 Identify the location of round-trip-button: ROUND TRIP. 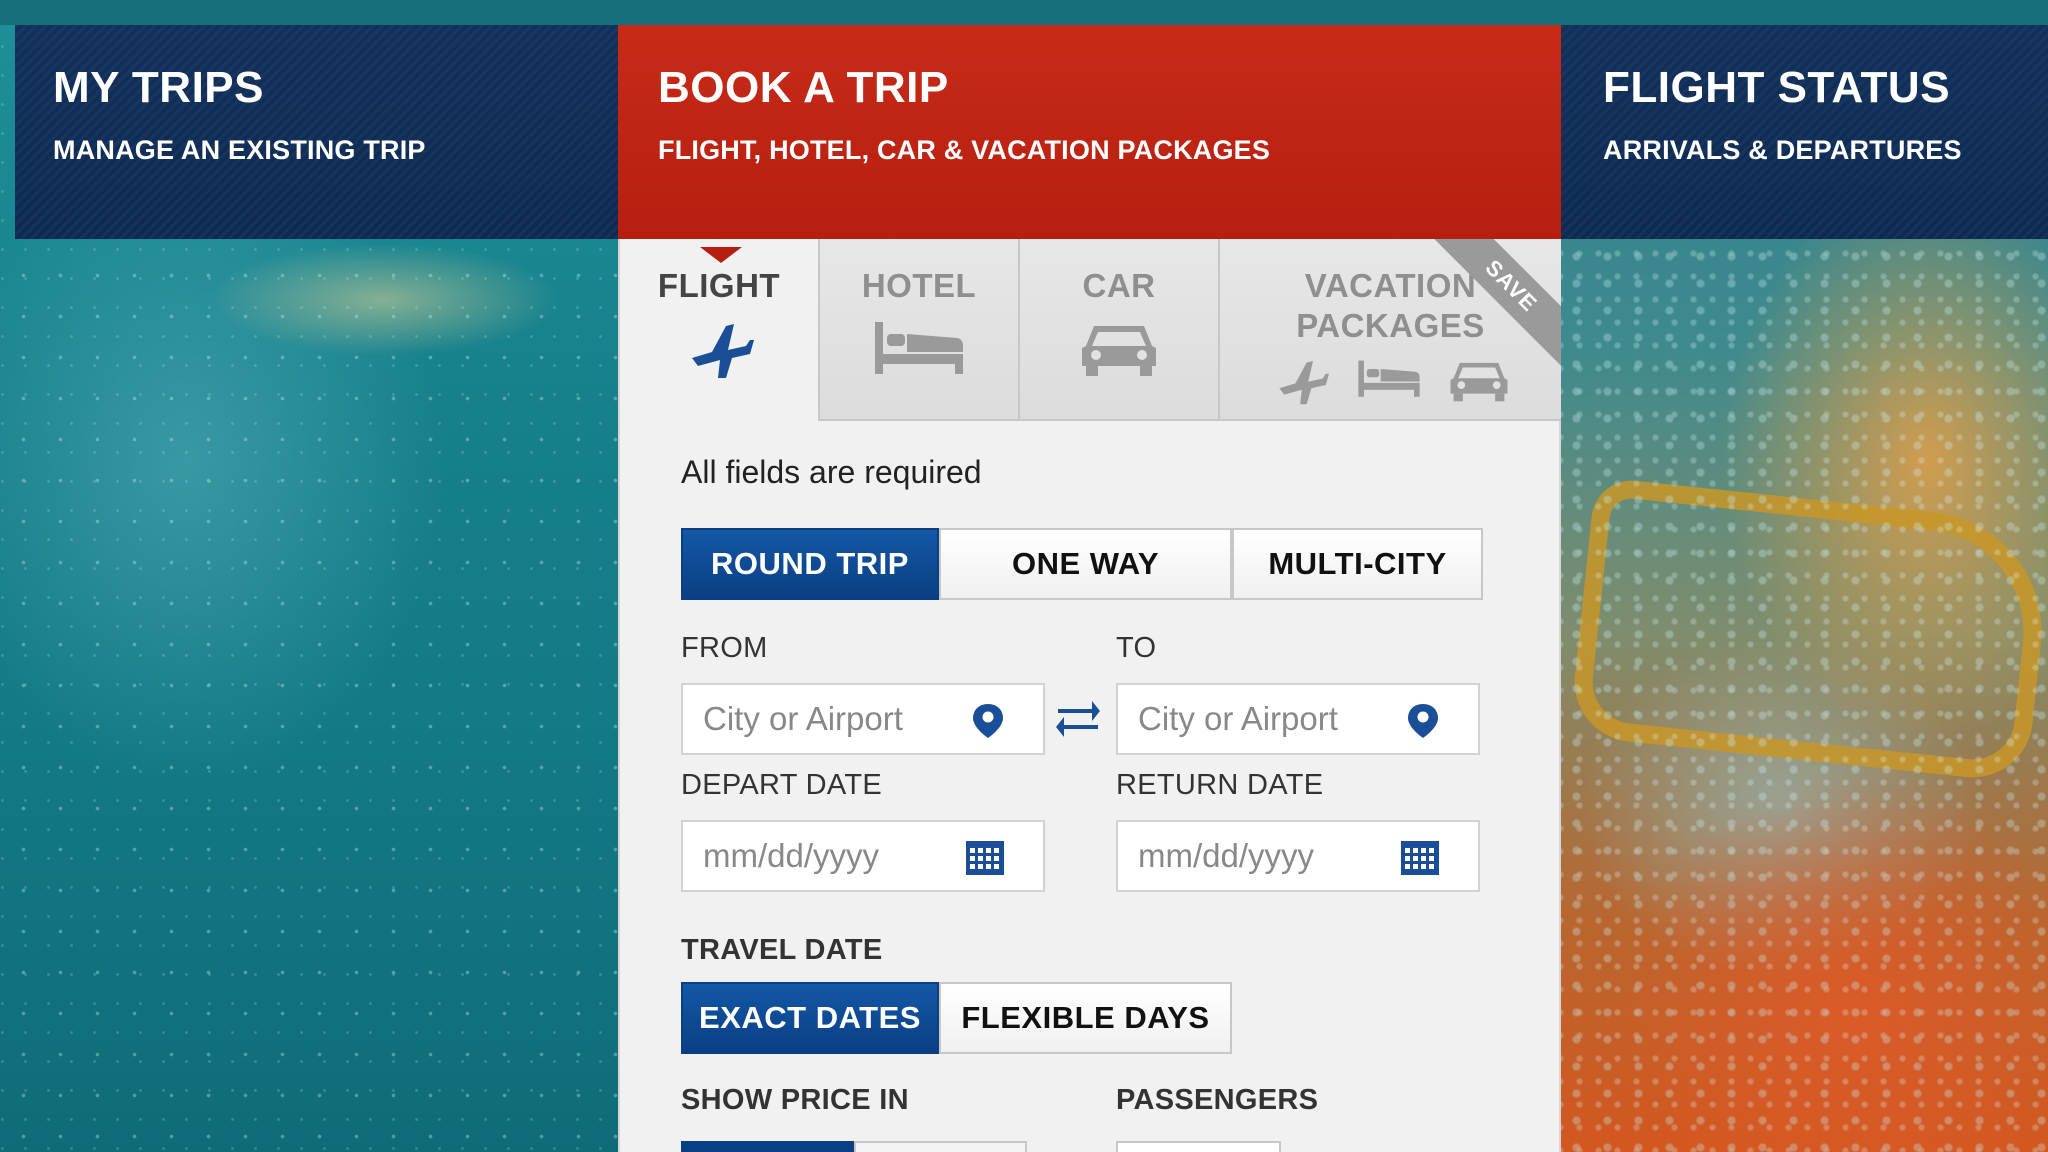
(810, 564).